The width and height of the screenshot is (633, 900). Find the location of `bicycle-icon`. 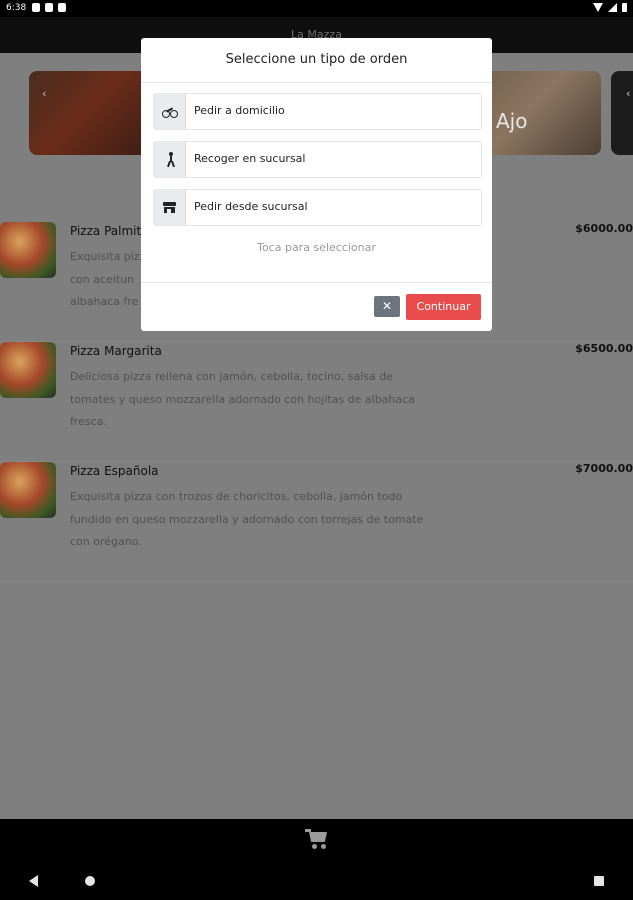

bicycle-icon is located at coordinates (170, 111).